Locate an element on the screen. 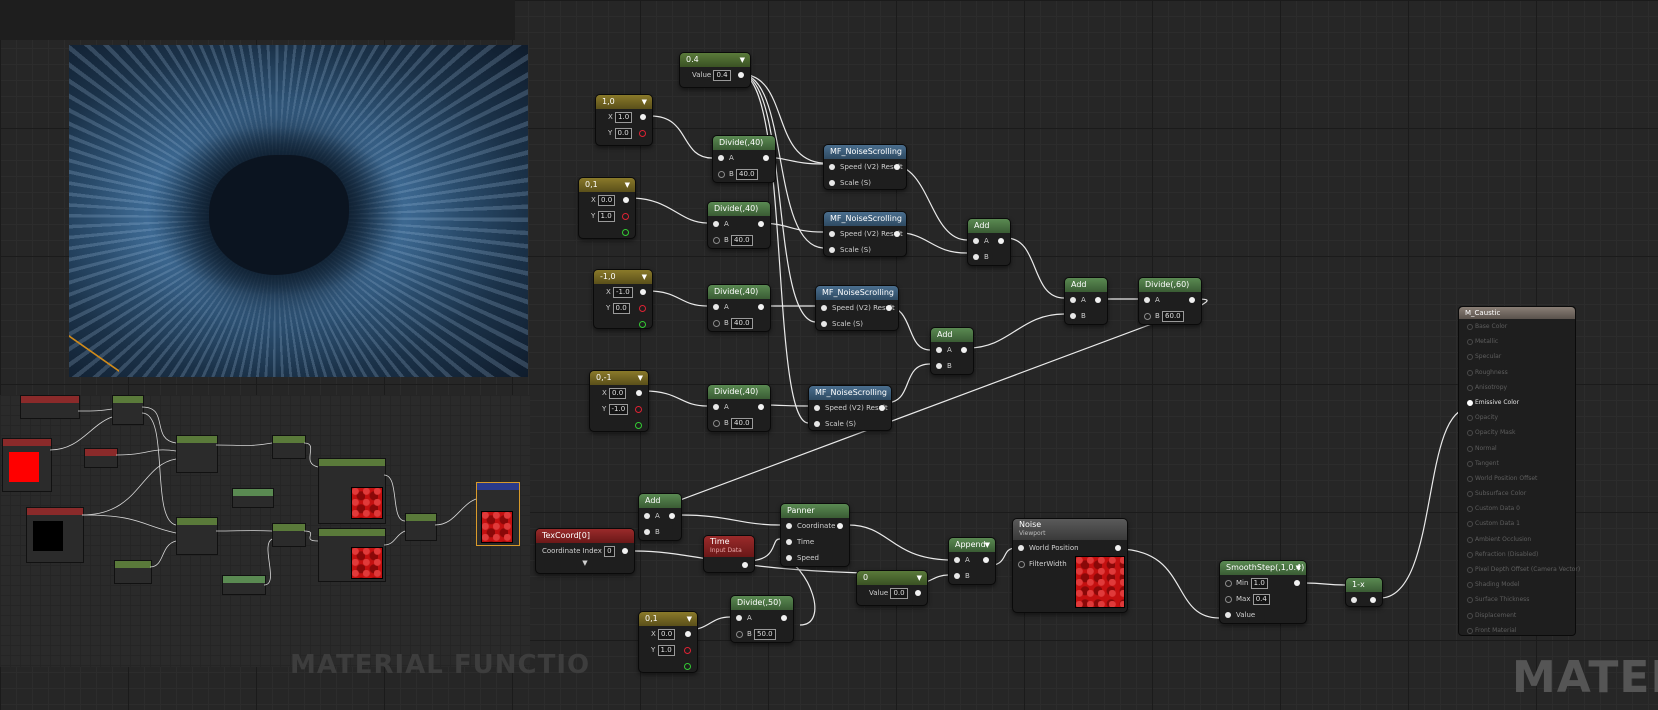 Image resolution: width=1658 pixels, height=710 pixels. node-append: Append ▼ A B is located at coordinates (972, 561).